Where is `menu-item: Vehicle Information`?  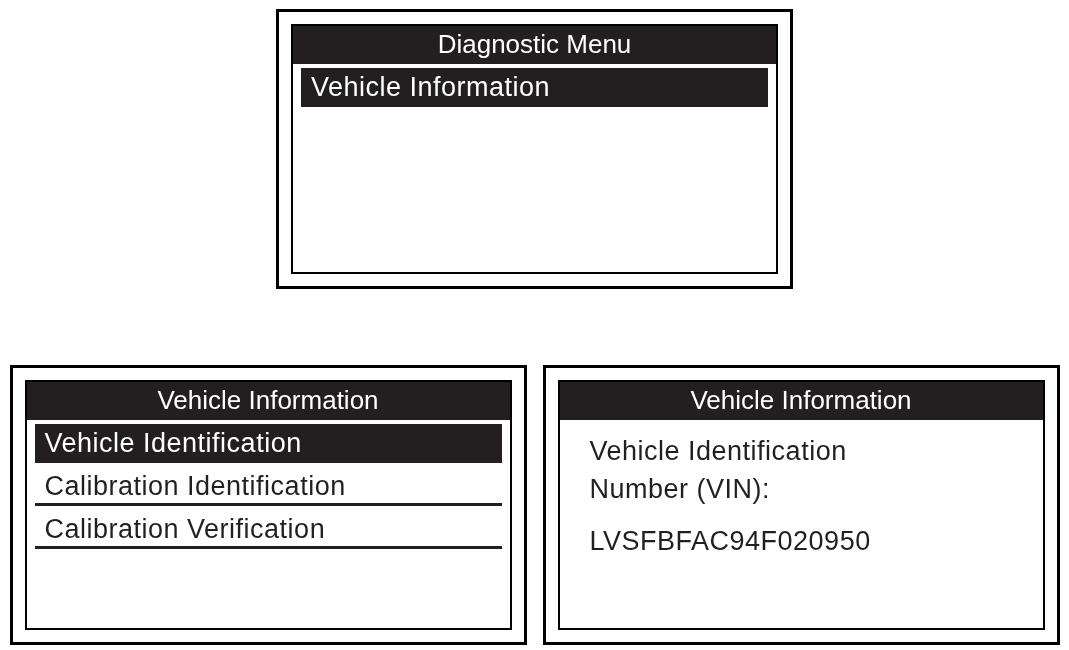 menu-item: Vehicle Information is located at coordinates (534, 87).